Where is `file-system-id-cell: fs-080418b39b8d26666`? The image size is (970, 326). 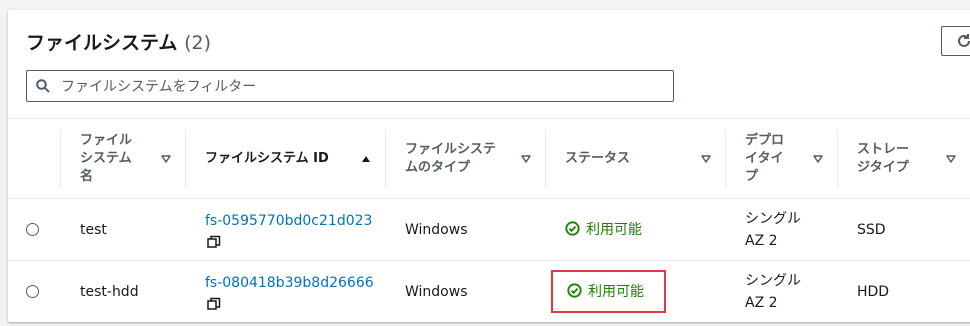 file-system-id-cell: fs-080418b39b8d26666 is located at coordinates (285, 292).